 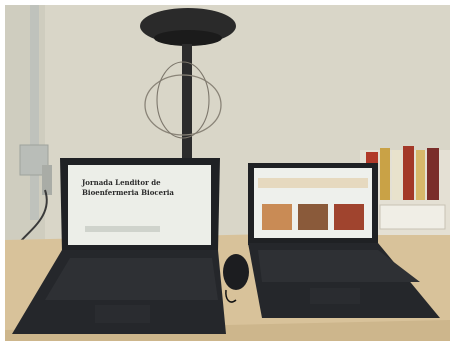 What do you see at coordinates (122, 229) in the screenshot?
I see `left-screen-bar` at bounding box center [122, 229].